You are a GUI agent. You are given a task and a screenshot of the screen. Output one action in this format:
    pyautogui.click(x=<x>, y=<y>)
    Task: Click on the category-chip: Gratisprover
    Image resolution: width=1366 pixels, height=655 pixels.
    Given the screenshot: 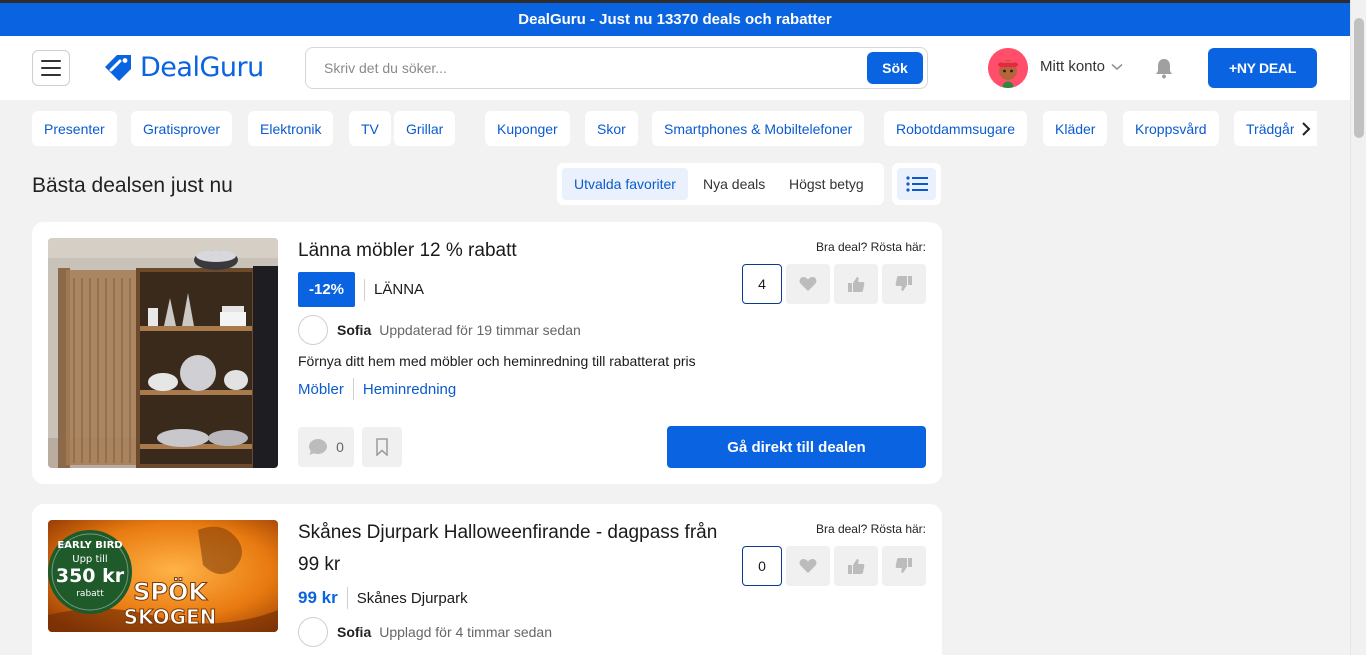 What is the action you would take?
    pyautogui.click(x=182, y=128)
    